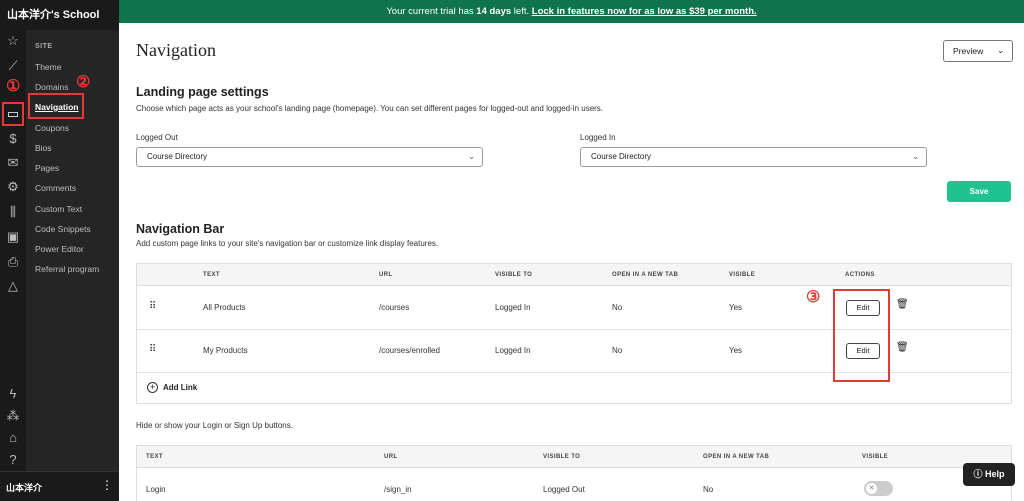 The image size is (1024, 501). I want to click on help-button: ⓘ Help, so click(989, 474).